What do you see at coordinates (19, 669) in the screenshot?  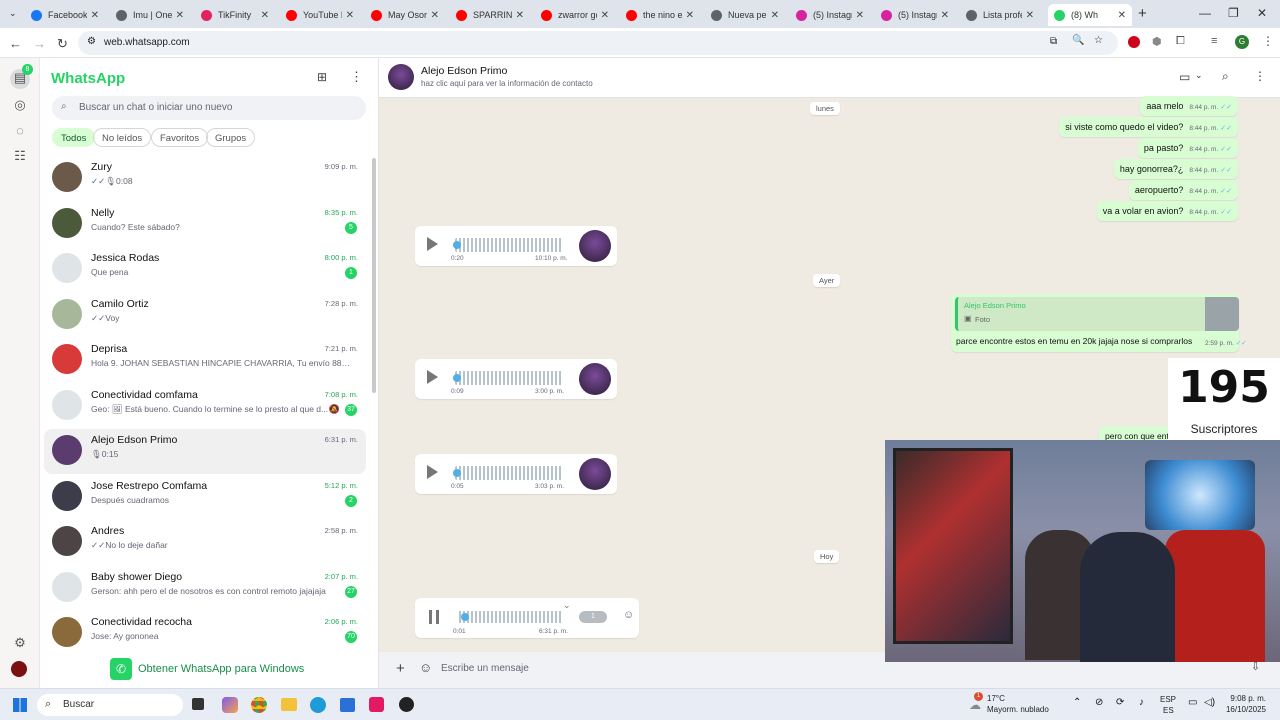 I see `profile-photo` at bounding box center [19, 669].